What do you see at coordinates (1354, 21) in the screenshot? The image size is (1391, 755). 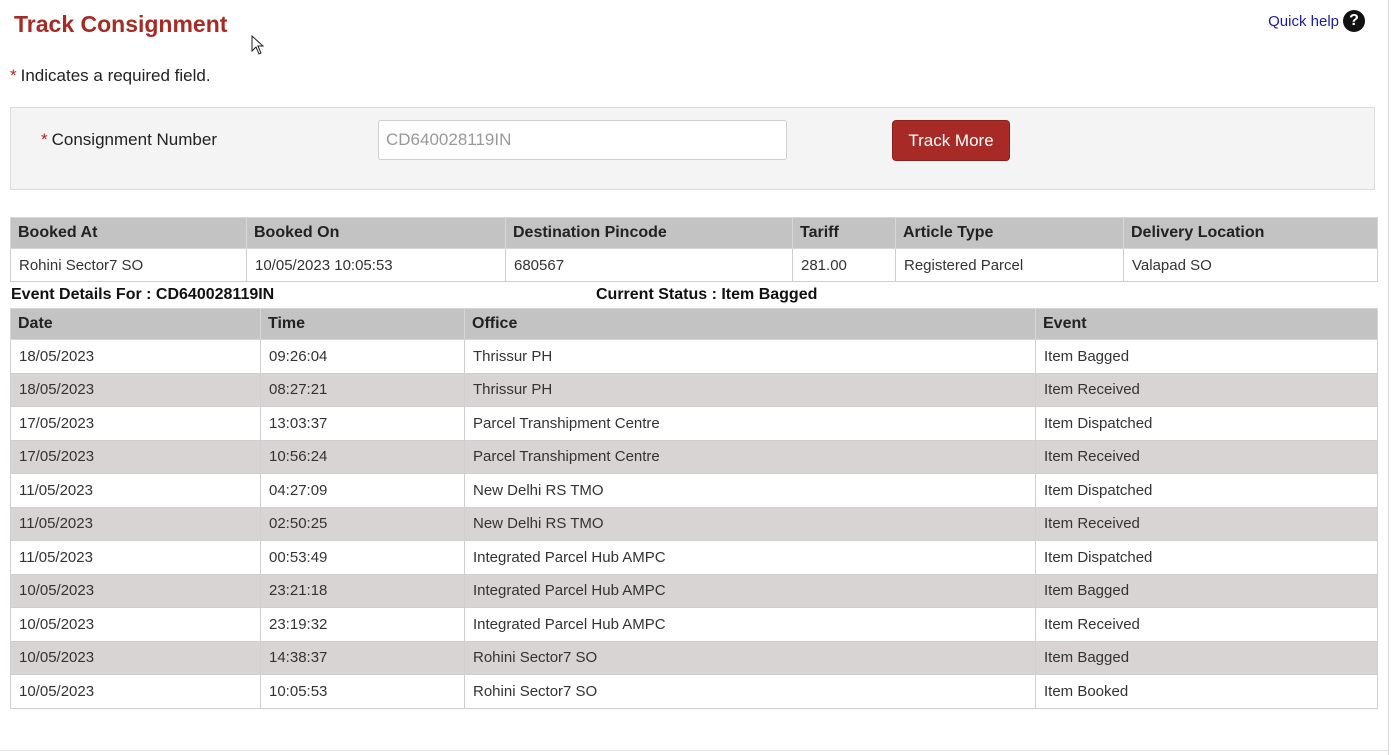 I see `question-circle-icon: ?` at bounding box center [1354, 21].